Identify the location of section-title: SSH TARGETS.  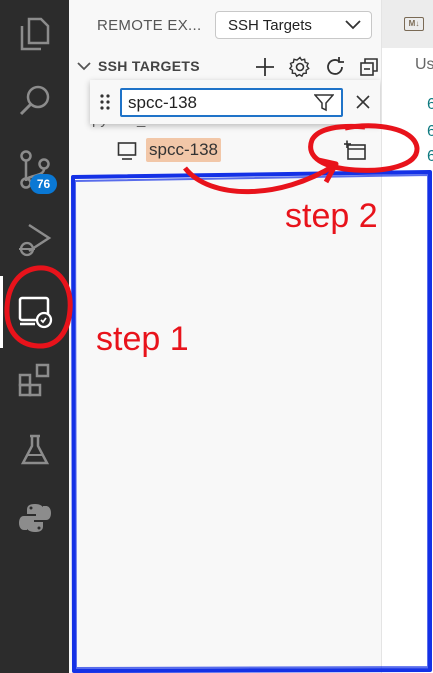
(149, 66).